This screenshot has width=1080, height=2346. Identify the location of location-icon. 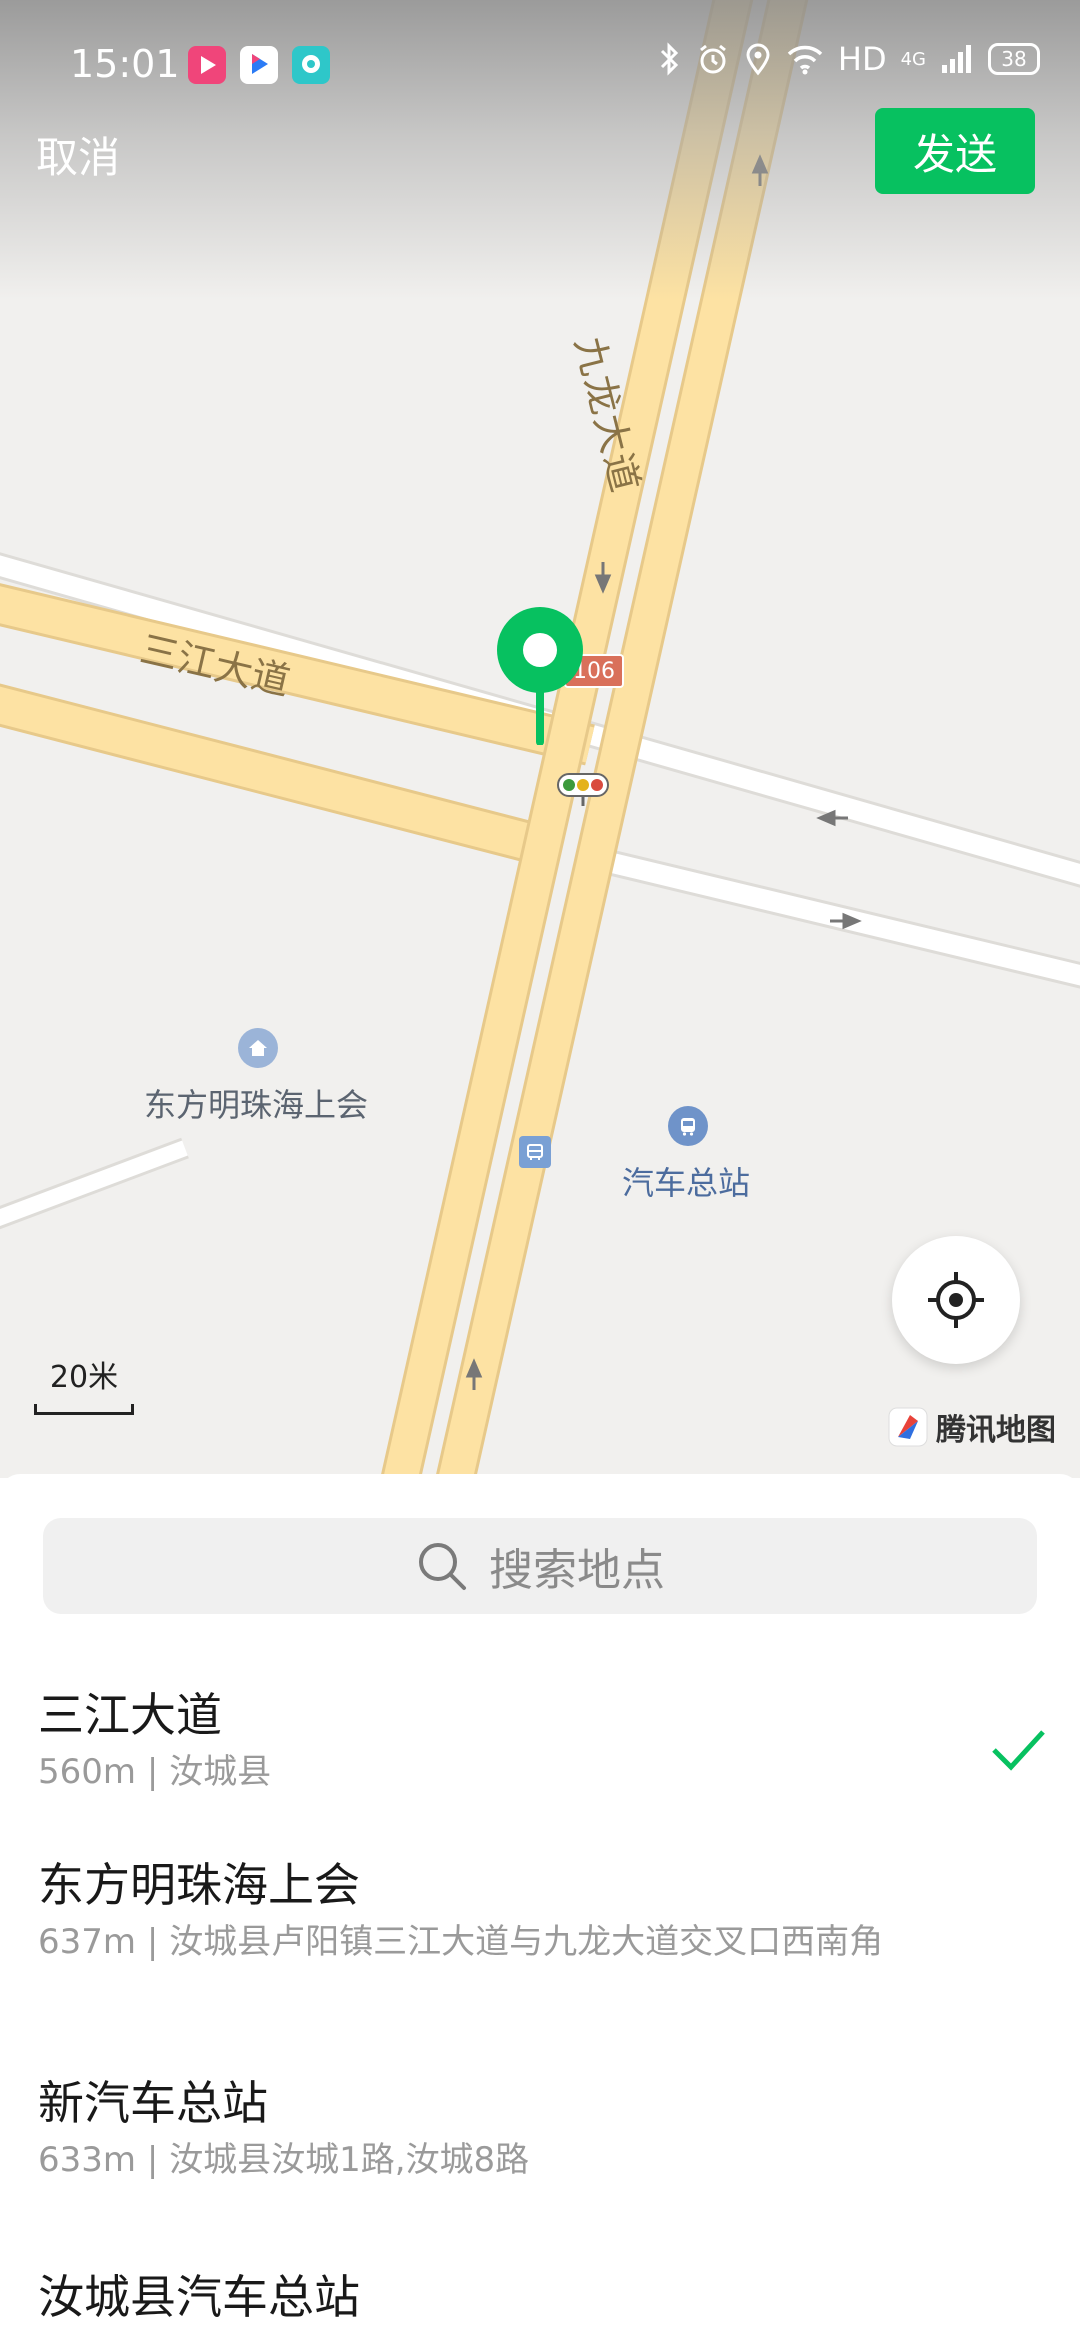
(758, 59).